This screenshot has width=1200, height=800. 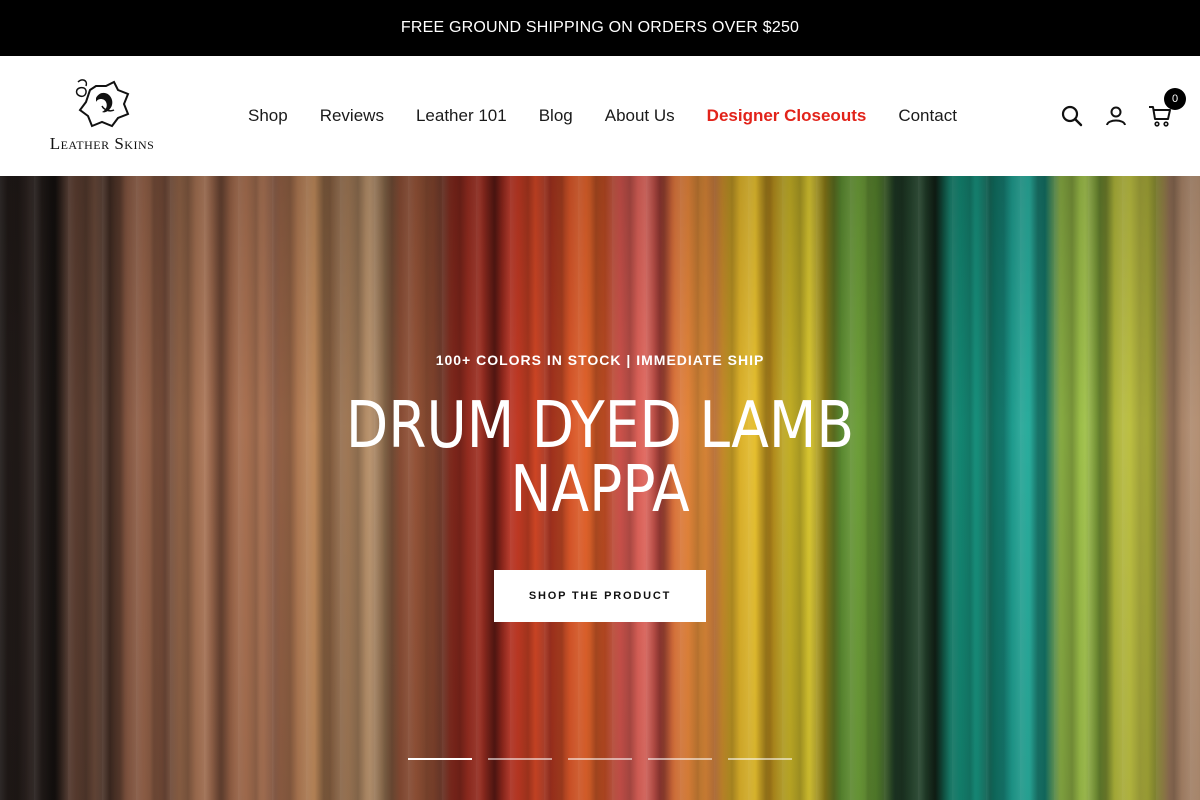 What do you see at coordinates (556, 116) in the screenshot?
I see `nav-item-blog: Blog` at bounding box center [556, 116].